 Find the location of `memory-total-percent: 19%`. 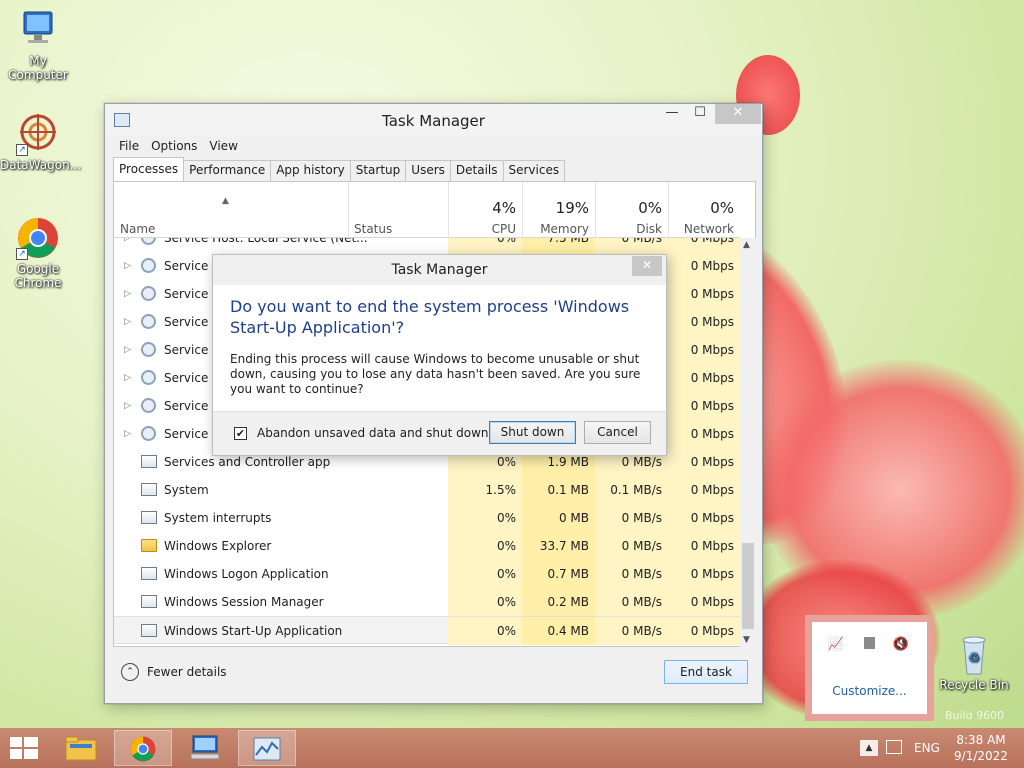

memory-total-percent: 19% is located at coordinates (572, 208).